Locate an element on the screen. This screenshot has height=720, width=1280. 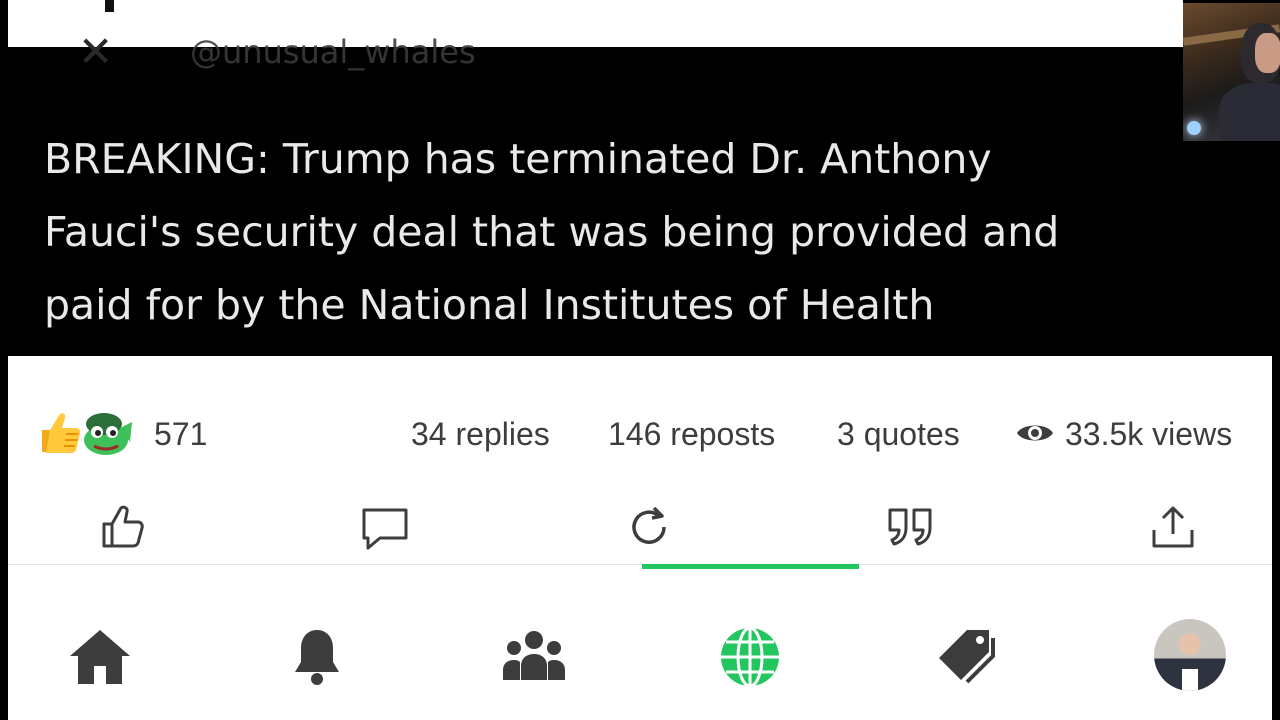
tweet-handle: @unusual_whales is located at coordinates (333, 52).